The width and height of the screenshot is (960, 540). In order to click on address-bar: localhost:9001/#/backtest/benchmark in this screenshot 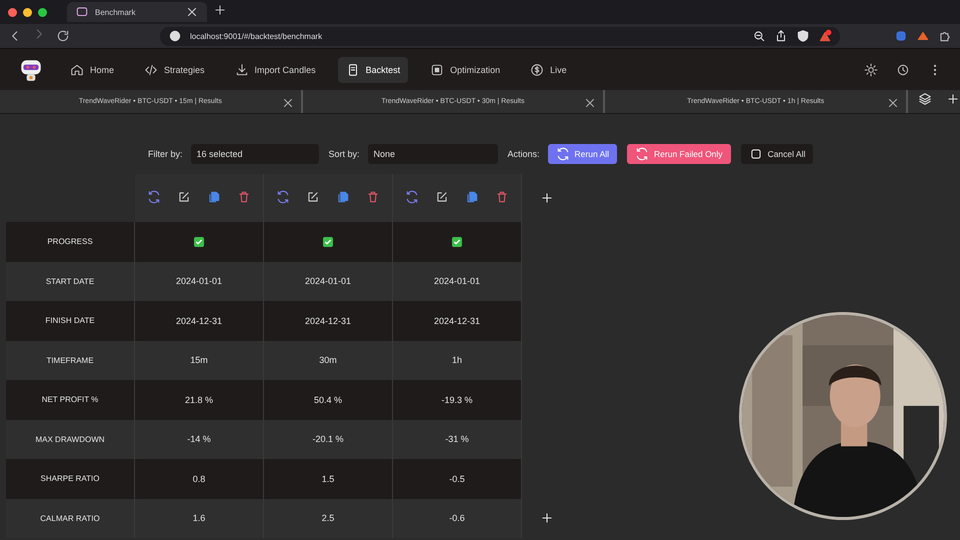, I will do `click(500, 36)`.